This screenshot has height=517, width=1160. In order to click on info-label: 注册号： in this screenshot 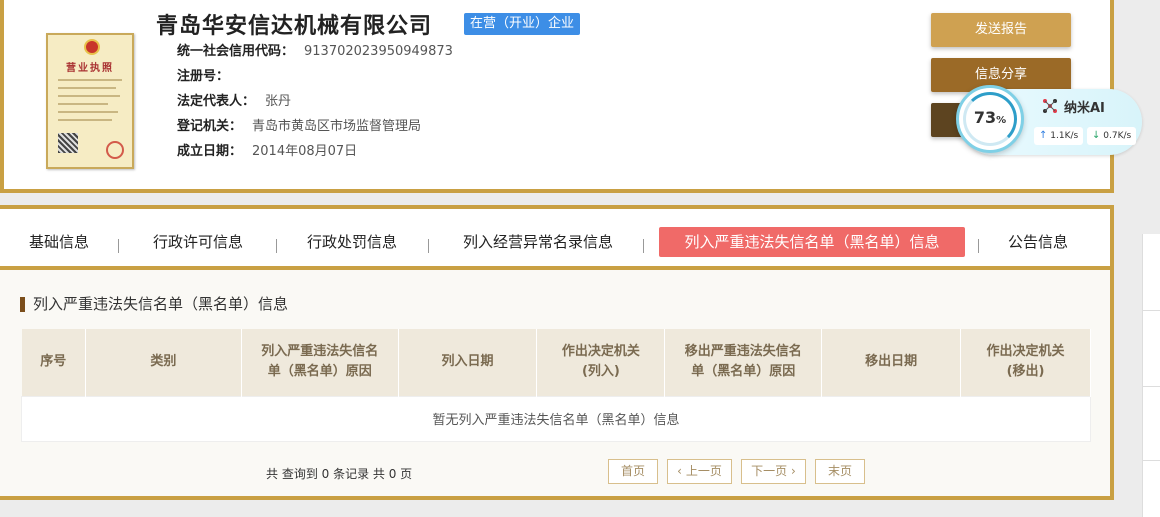, I will do `click(203, 76)`.